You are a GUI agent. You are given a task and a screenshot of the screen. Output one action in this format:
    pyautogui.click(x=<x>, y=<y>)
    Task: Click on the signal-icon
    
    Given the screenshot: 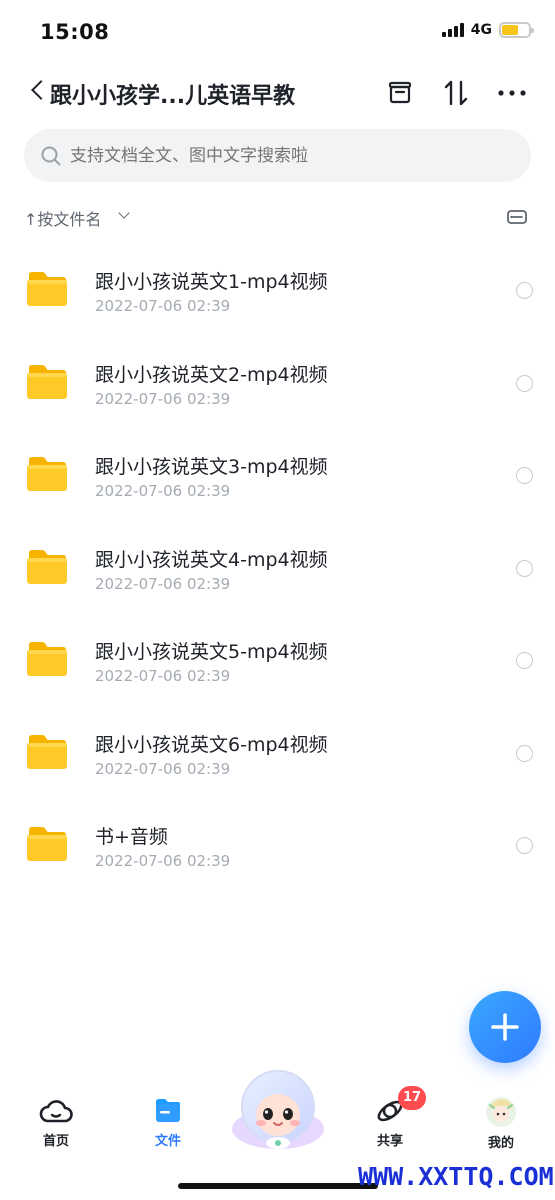 What is the action you would take?
    pyautogui.click(x=452, y=30)
    